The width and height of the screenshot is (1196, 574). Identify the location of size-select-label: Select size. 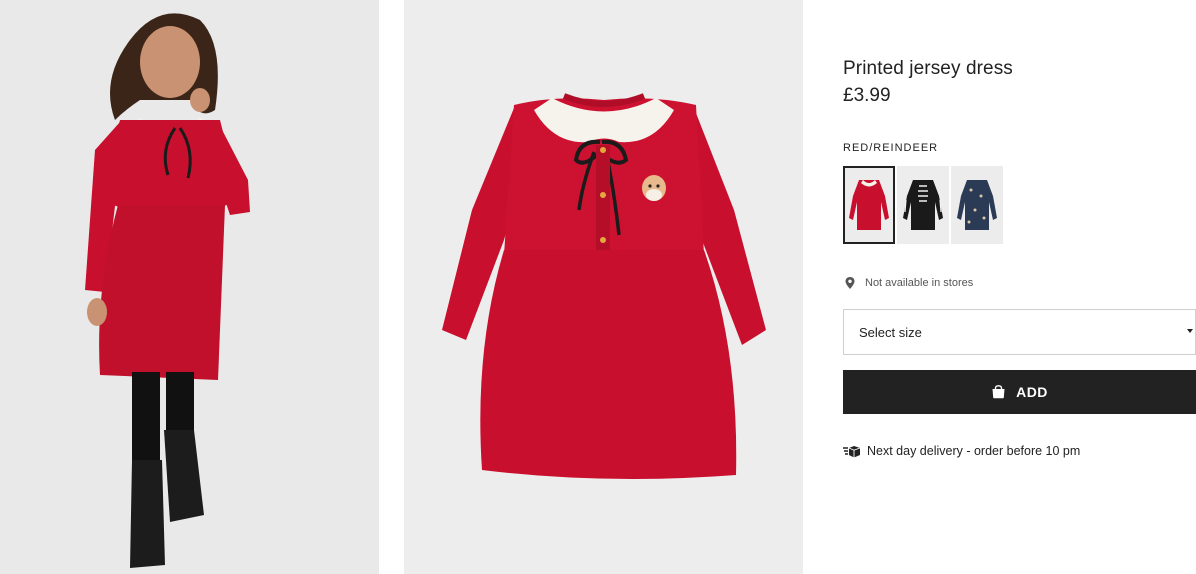
(890, 332).